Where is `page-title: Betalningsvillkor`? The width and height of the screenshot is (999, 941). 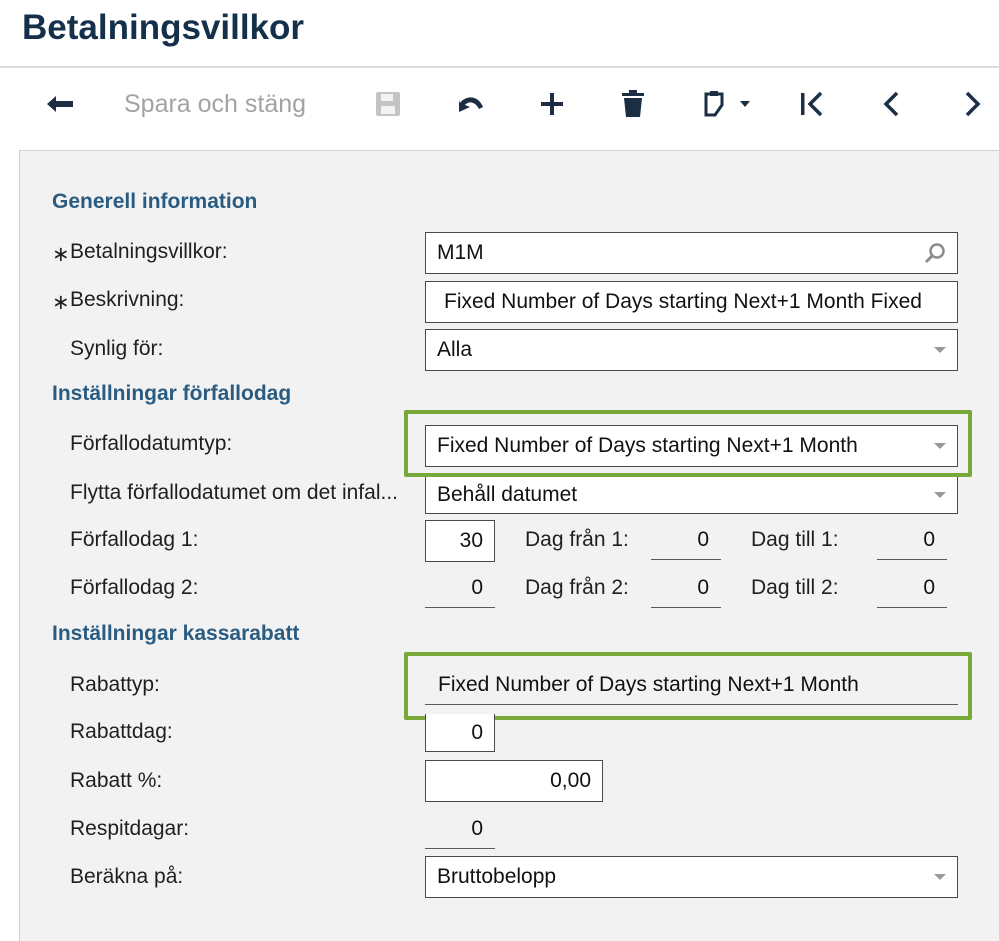 page-title: Betalningsvillkor is located at coordinates (163, 27).